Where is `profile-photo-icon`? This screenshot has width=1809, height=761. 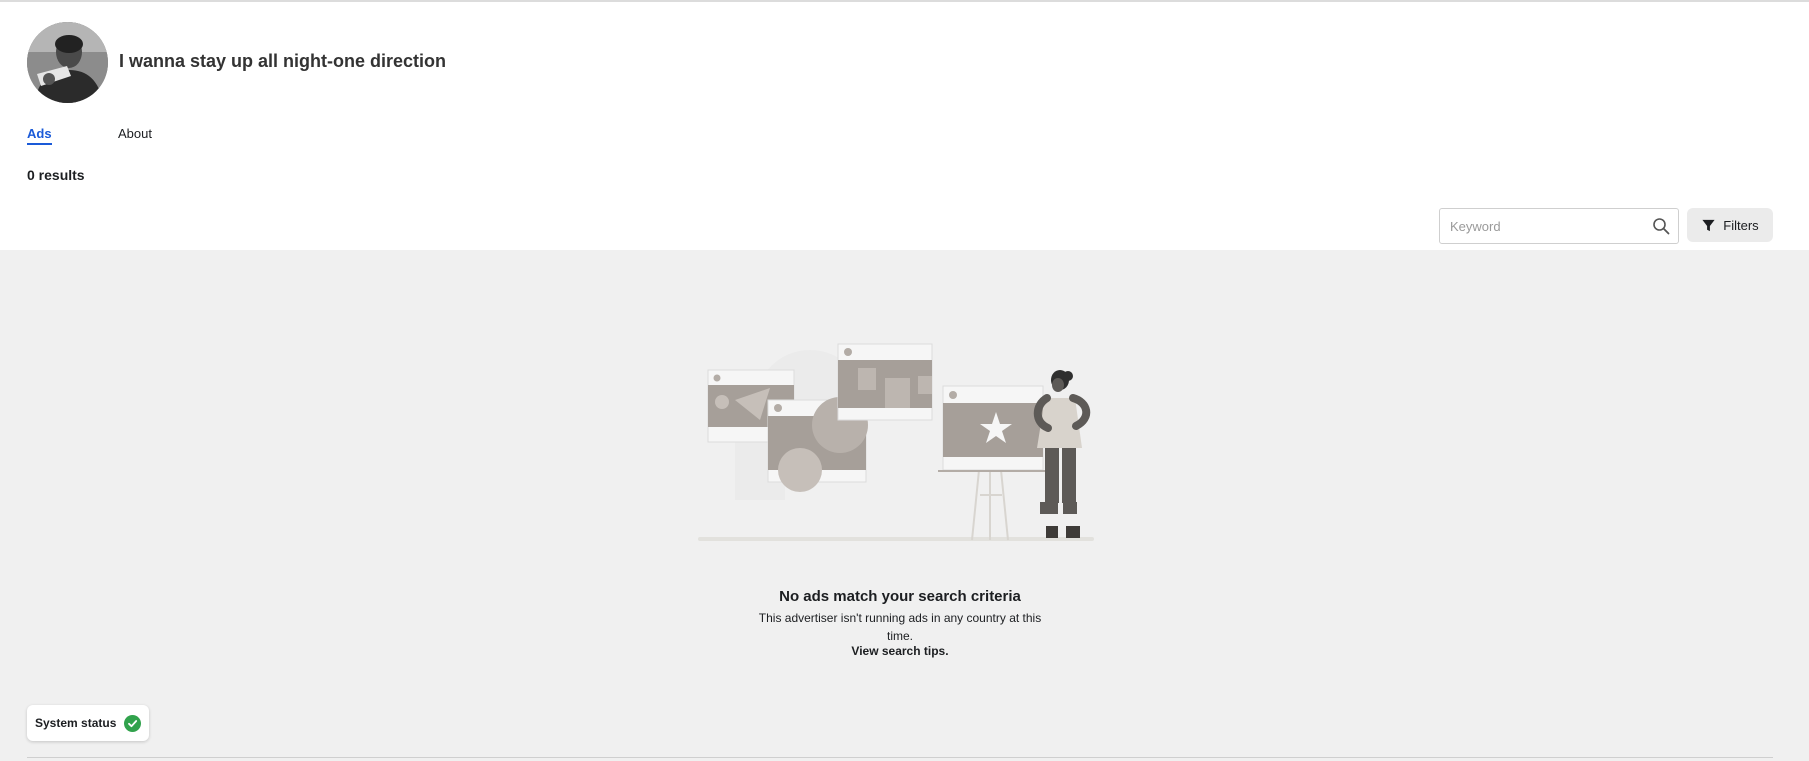
profile-photo-icon is located at coordinates (67, 62).